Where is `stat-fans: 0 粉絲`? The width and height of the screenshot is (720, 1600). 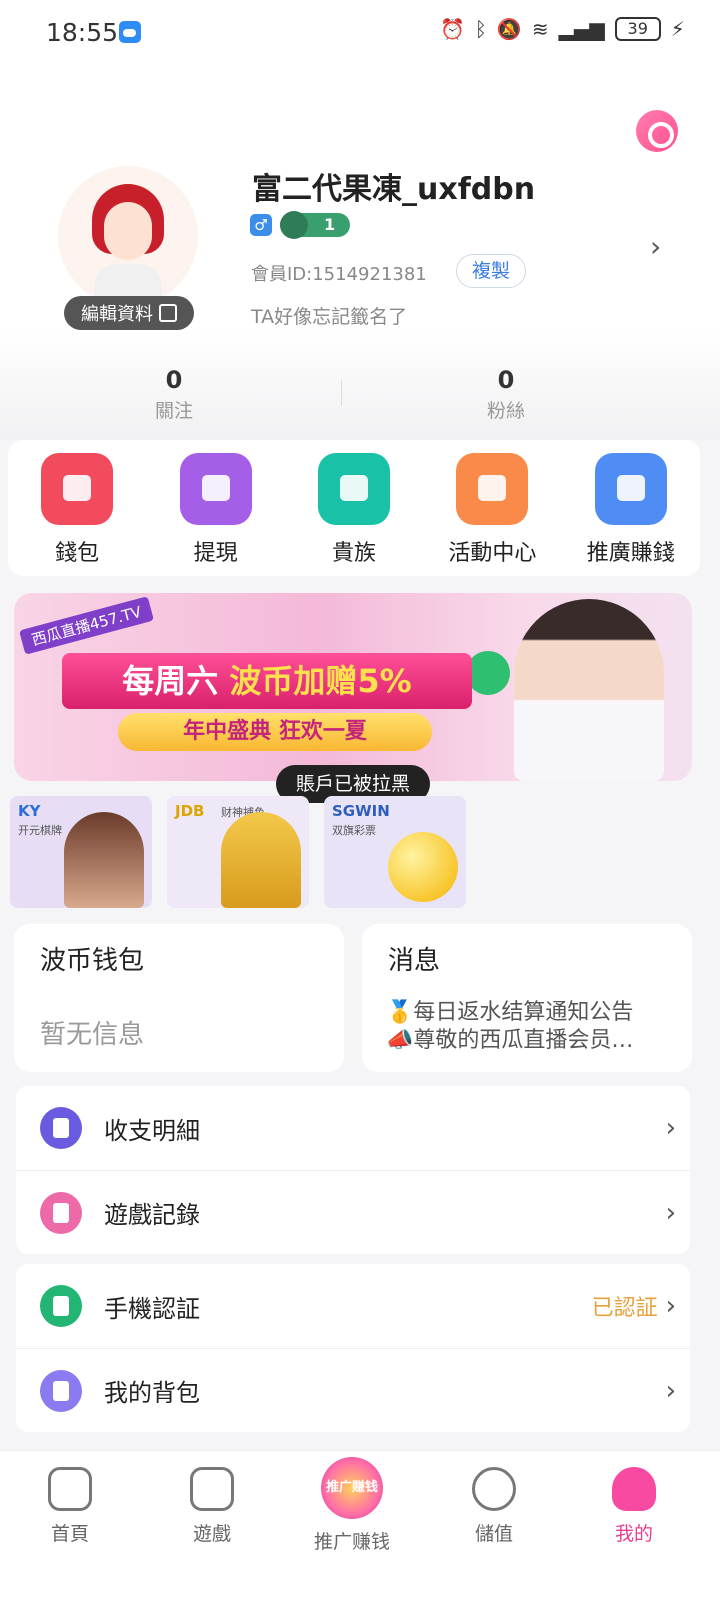
stat-fans: 0 粉絲 is located at coordinates (506, 394).